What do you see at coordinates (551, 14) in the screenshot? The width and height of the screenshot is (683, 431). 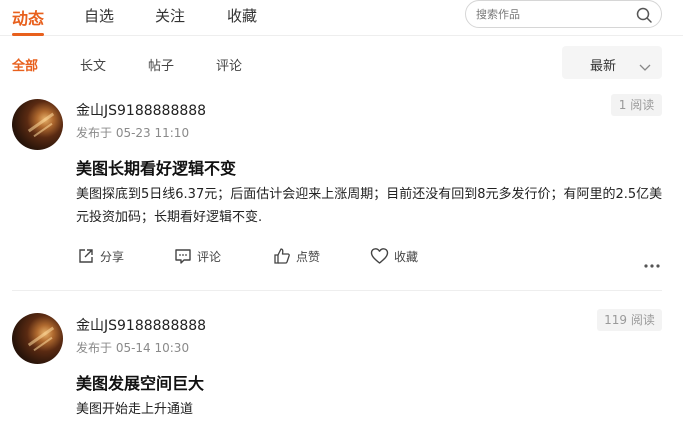 I see `search-input` at bounding box center [551, 14].